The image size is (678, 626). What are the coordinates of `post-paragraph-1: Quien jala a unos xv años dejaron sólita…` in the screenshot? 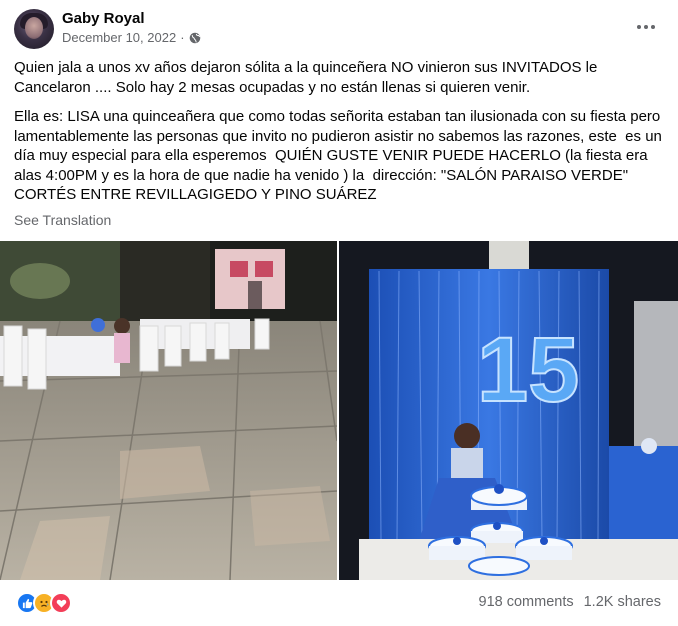 It's located at (308, 77).